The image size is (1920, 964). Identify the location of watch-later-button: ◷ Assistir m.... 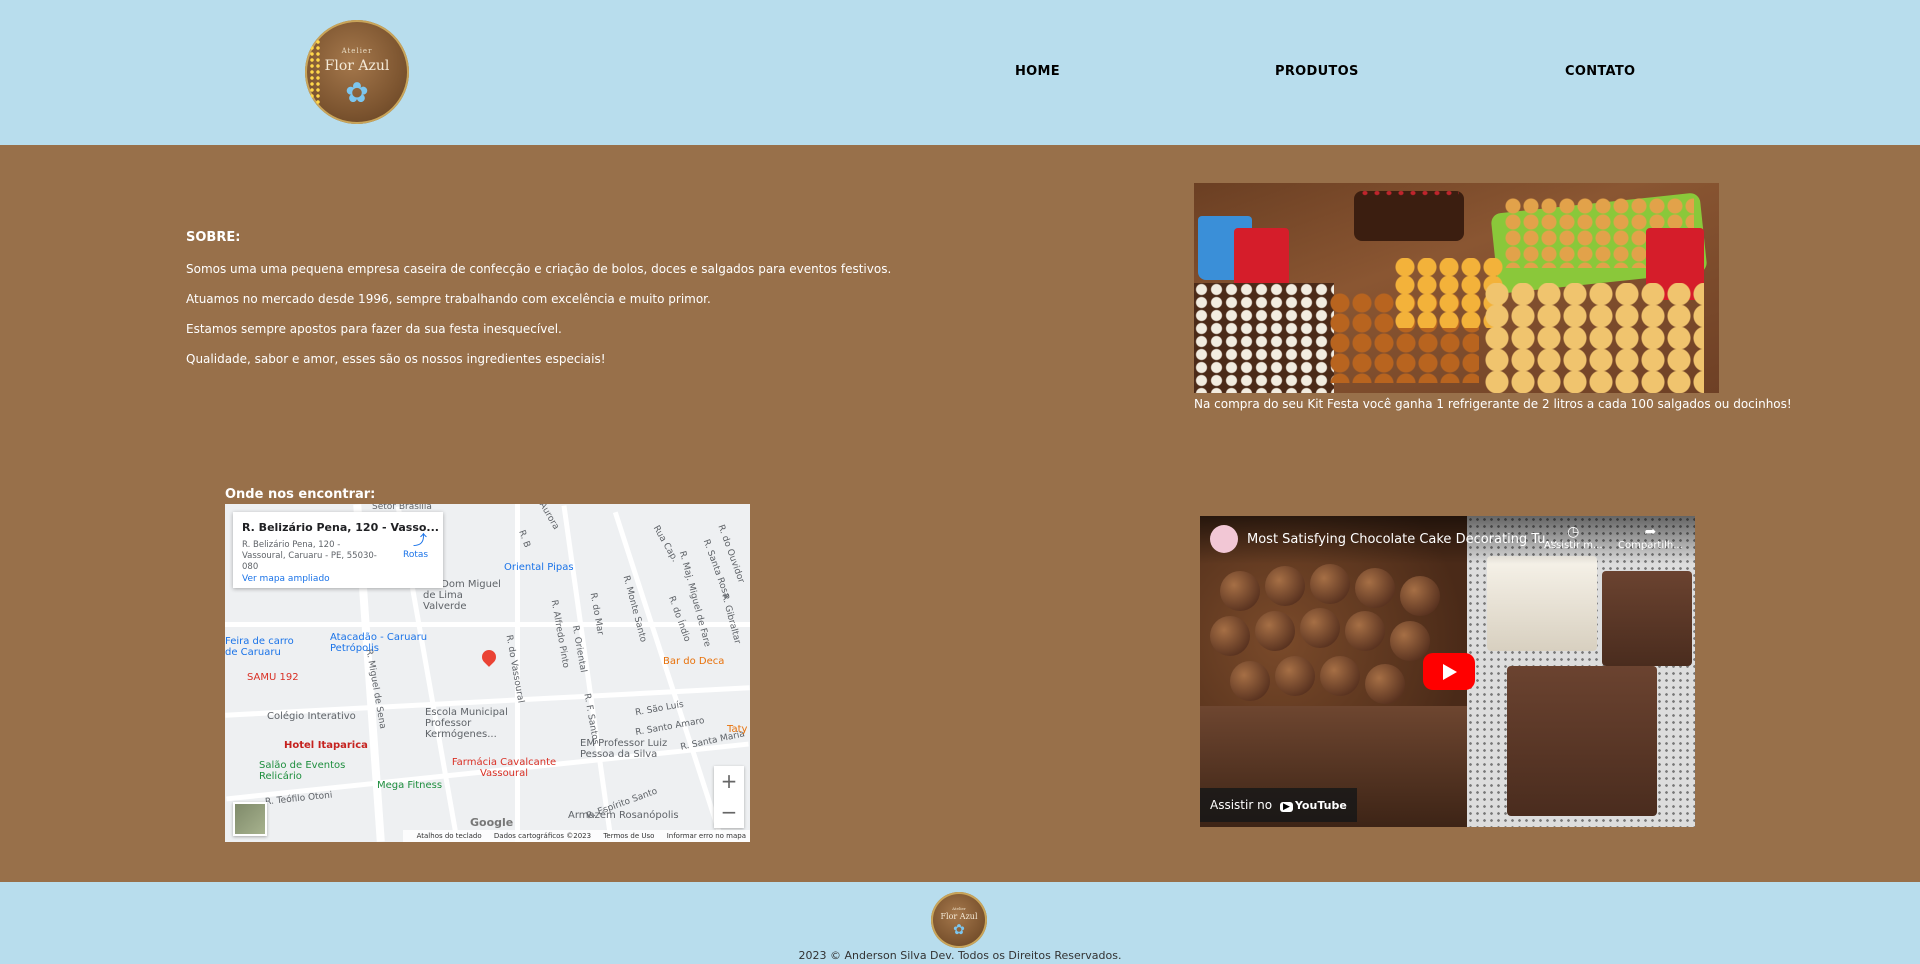
(1573, 537).